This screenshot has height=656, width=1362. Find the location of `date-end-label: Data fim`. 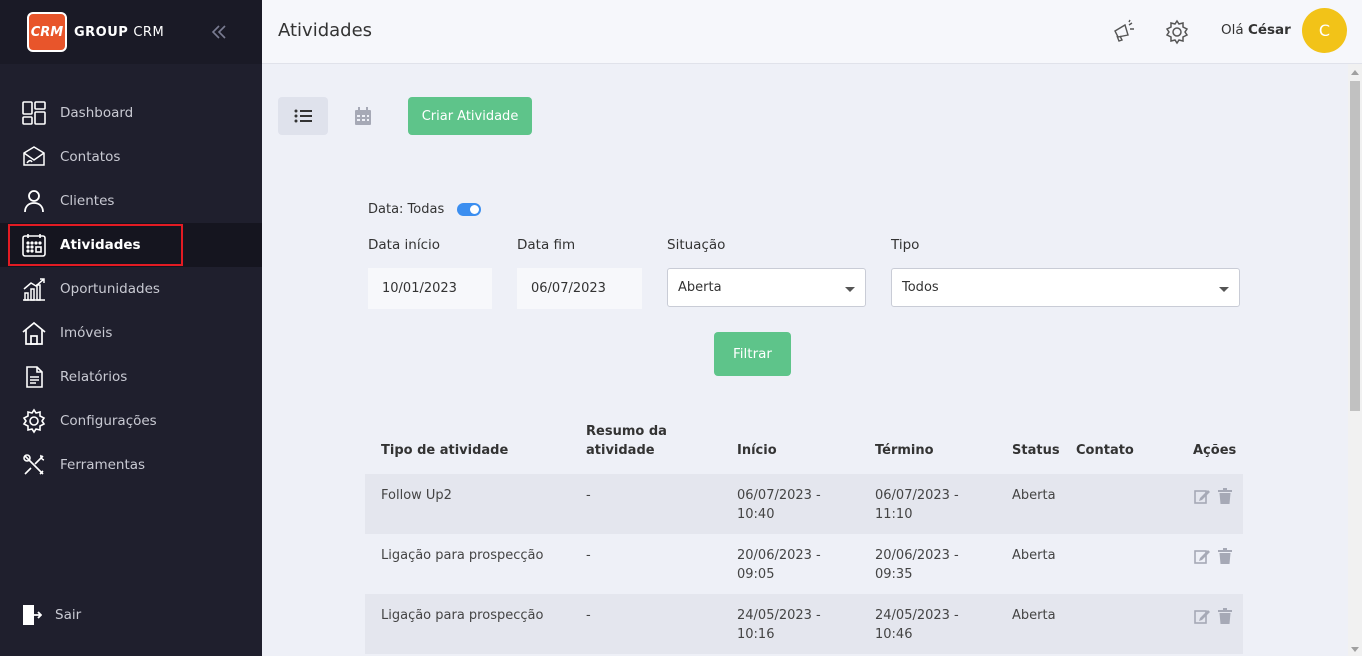

date-end-label: Data fim is located at coordinates (546, 245).